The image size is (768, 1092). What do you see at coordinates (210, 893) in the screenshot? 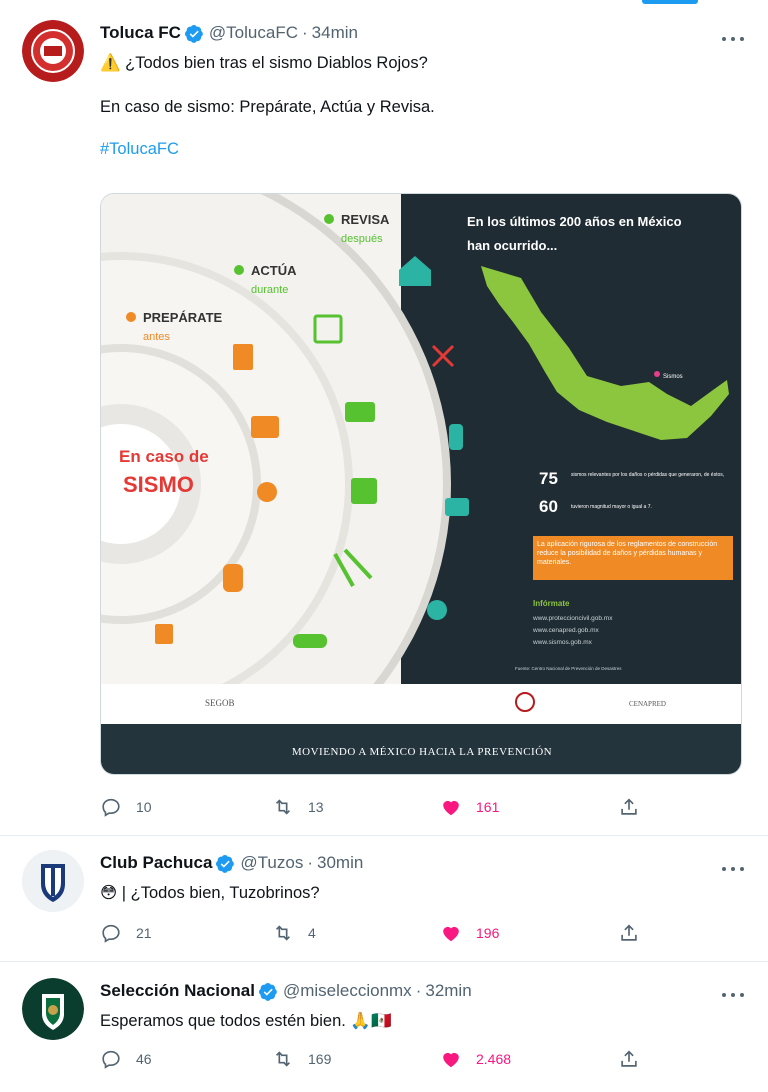
I see `tweet-text: 😳 | ¿Todos bien, Tuzobrinos?` at bounding box center [210, 893].